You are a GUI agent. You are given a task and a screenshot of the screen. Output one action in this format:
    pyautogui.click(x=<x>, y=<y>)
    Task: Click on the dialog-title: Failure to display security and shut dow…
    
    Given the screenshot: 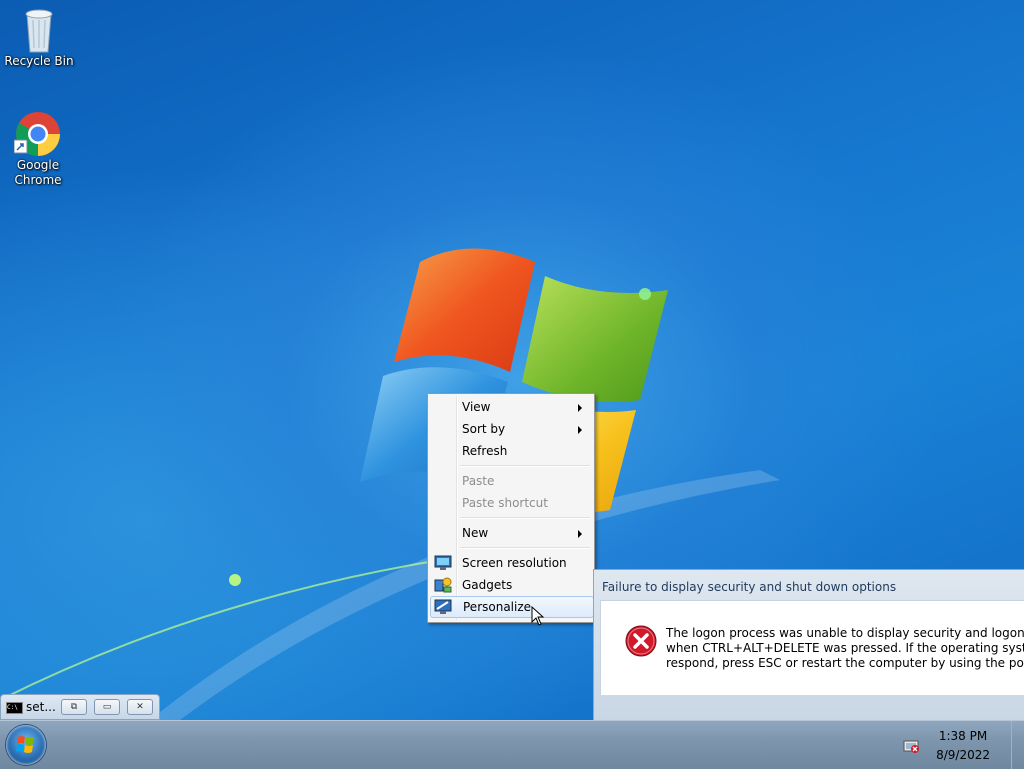 What is the action you would take?
    pyautogui.click(x=749, y=587)
    